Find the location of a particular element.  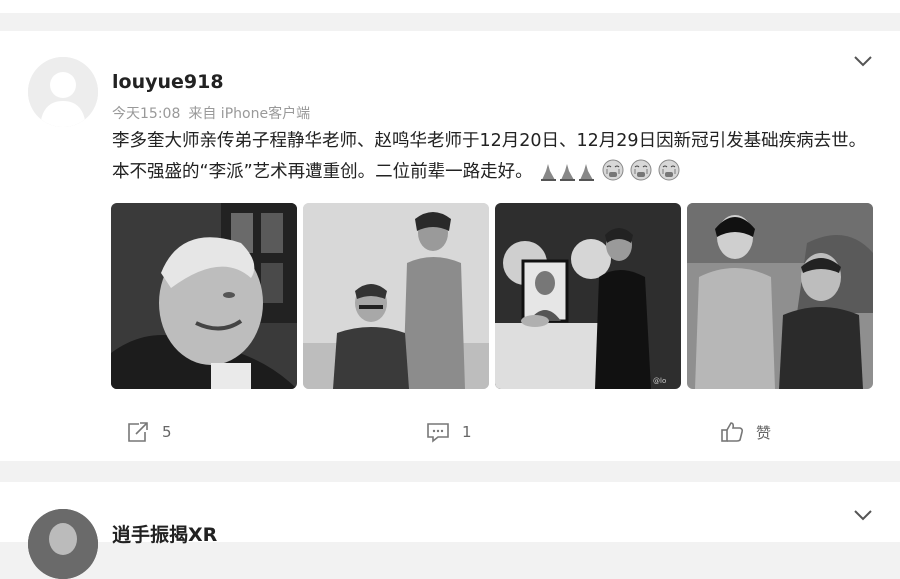

previous-card-bottom is located at coordinates (450, 6).